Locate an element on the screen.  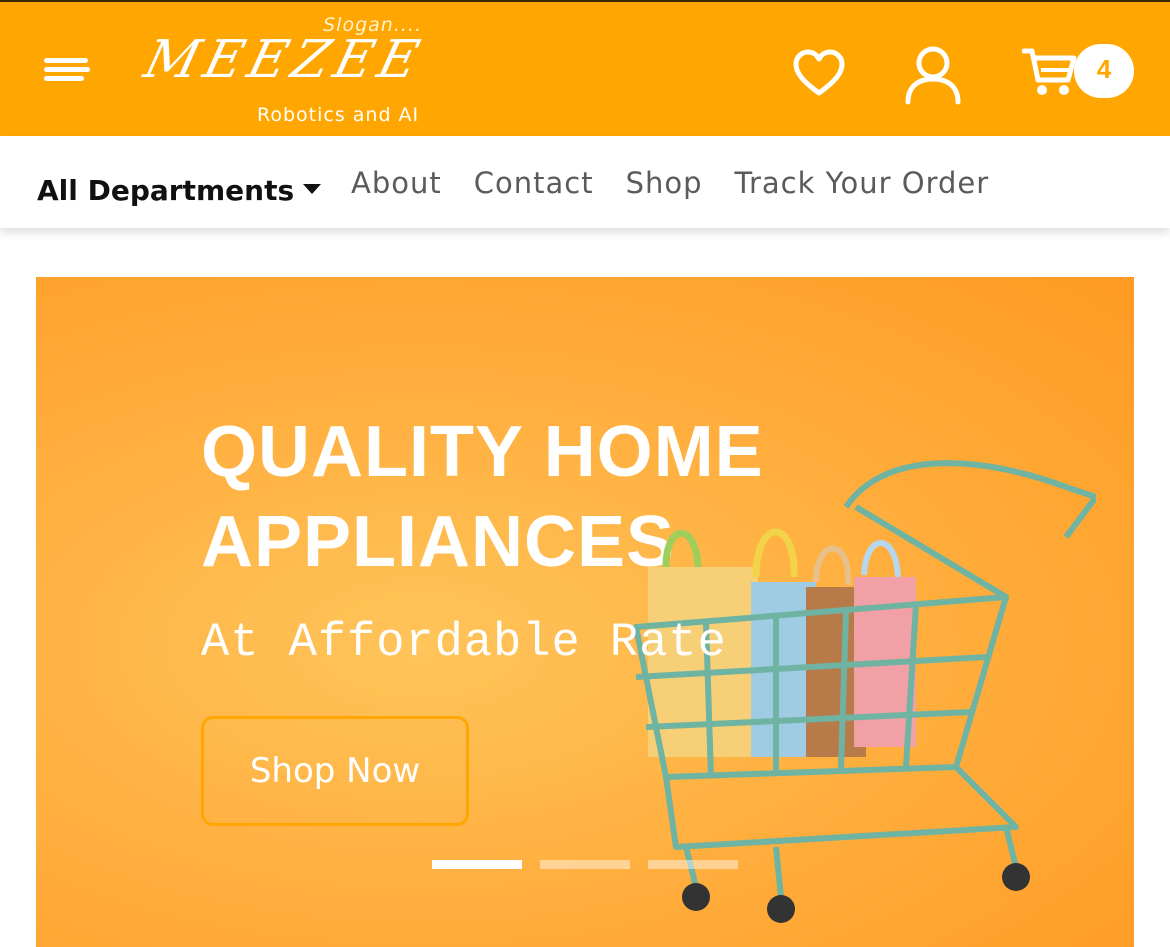
shop-now-button: Shop Now is located at coordinates (335, 771).